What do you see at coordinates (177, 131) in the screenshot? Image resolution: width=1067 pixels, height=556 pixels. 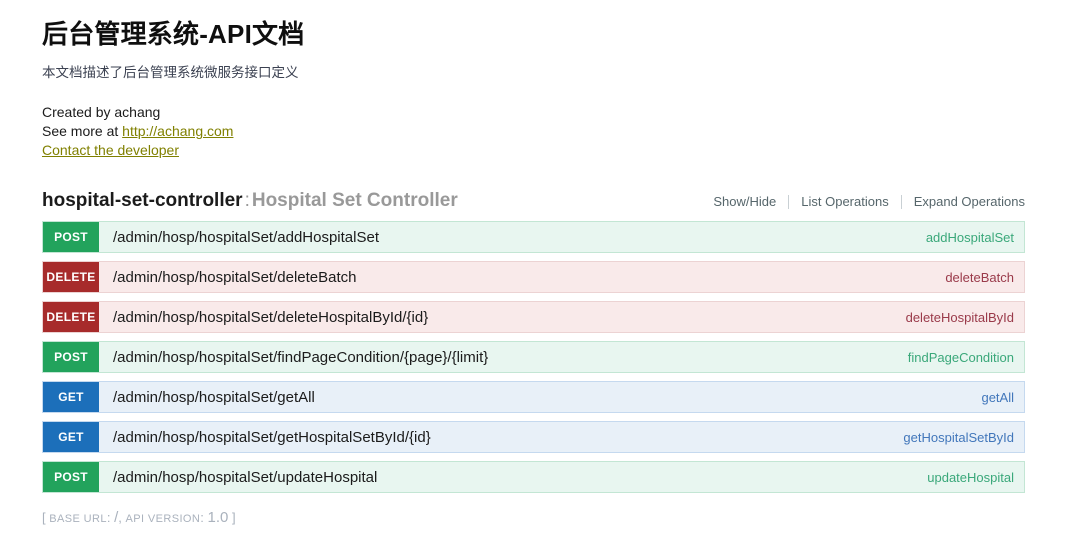 I see `developer-site-link: http://achang.com` at bounding box center [177, 131].